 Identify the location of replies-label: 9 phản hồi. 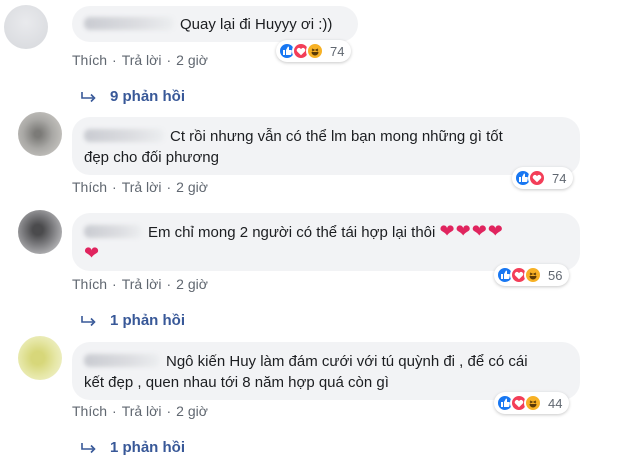
(147, 96).